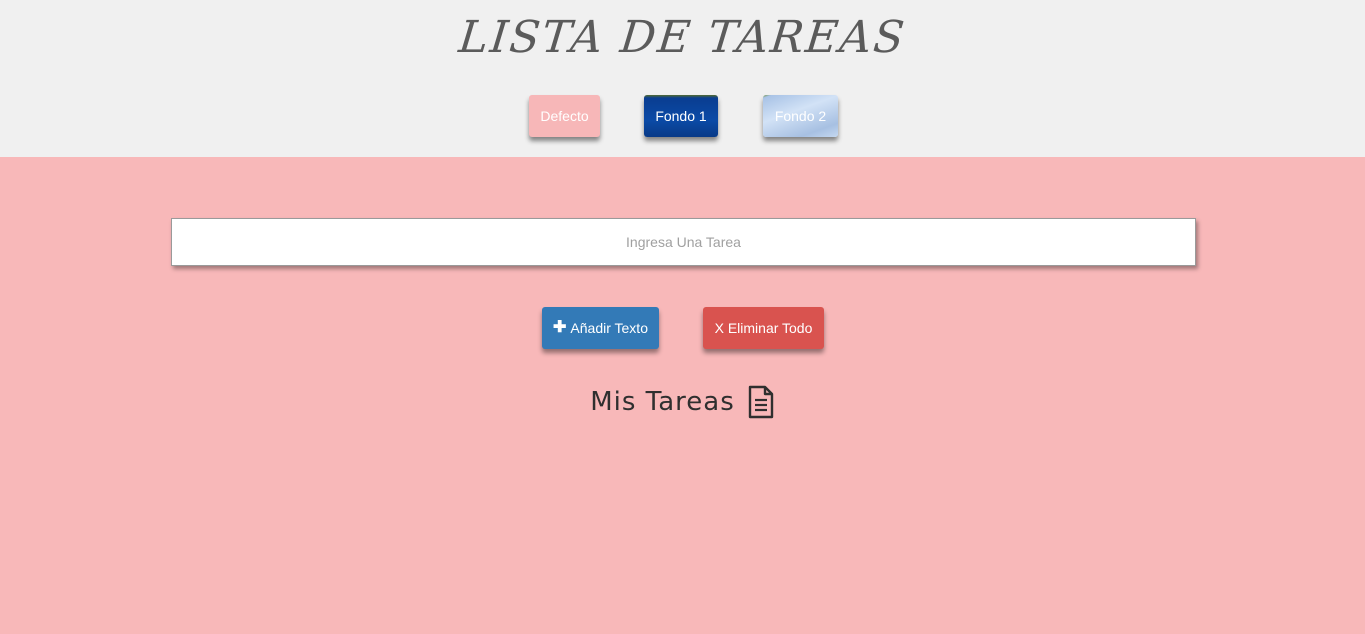  What do you see at coordinates (609, 328) in the screenshot?
I see `add-task-label: Añadir Texto` at bounding box center [609, 328].